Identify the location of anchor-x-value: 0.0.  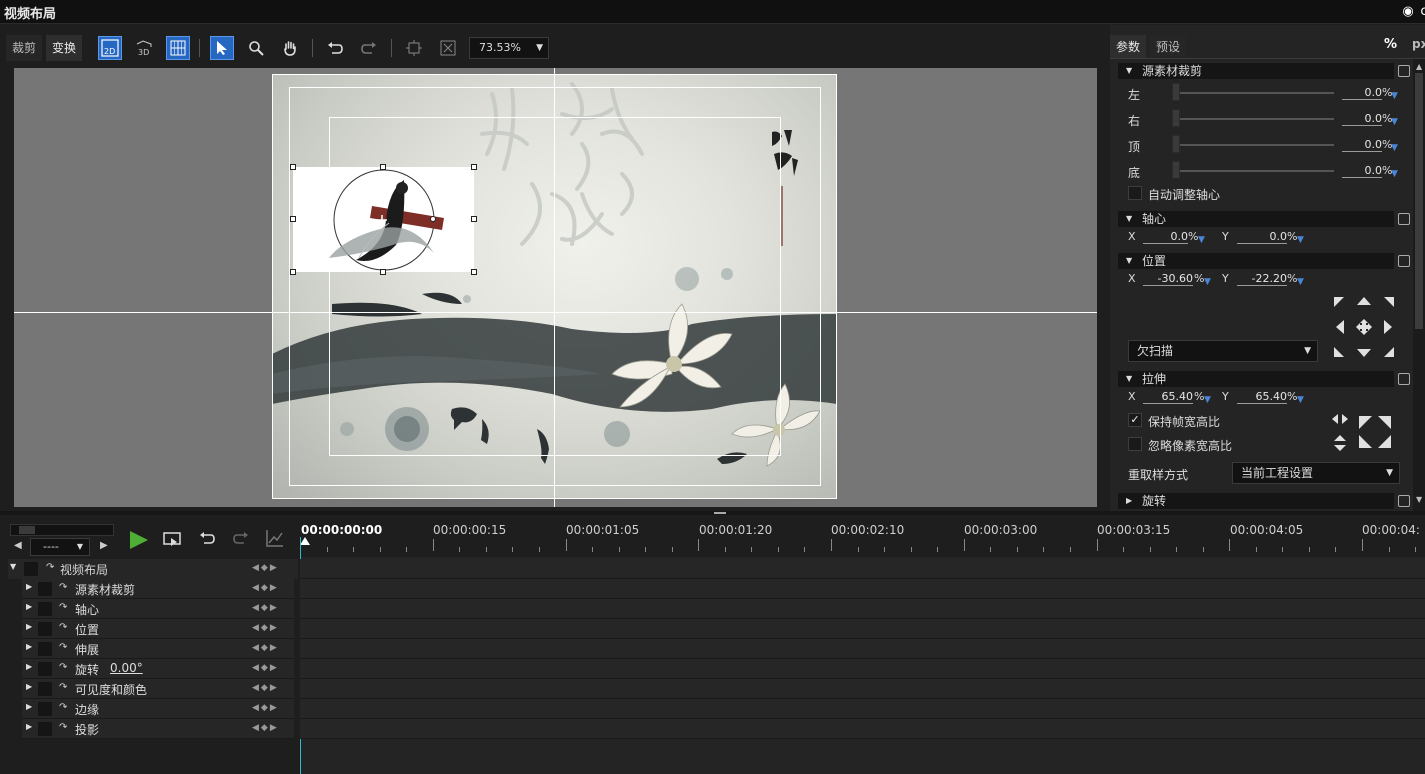
(1165, 237).